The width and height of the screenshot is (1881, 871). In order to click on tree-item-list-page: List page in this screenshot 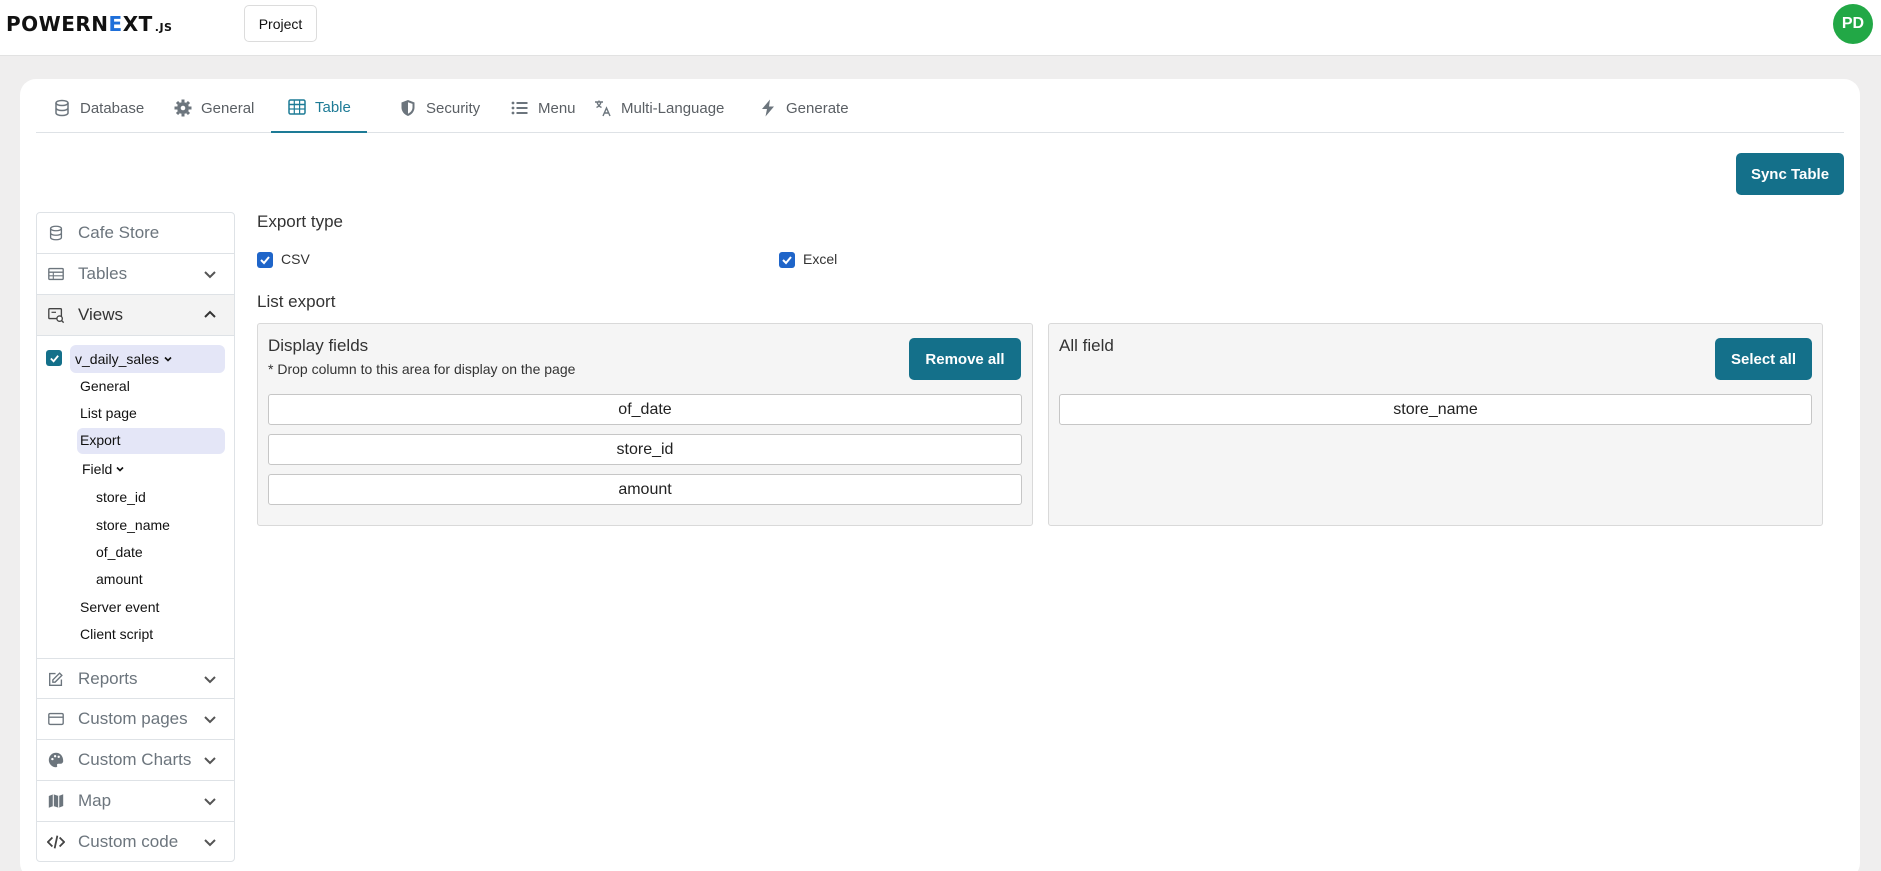, I will do `click(108, 413)`.